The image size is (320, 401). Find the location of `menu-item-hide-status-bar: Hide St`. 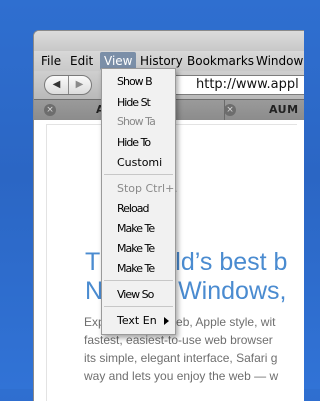

menu-item-hide-status-bar: Hide St is located at coordinates (134, 103).